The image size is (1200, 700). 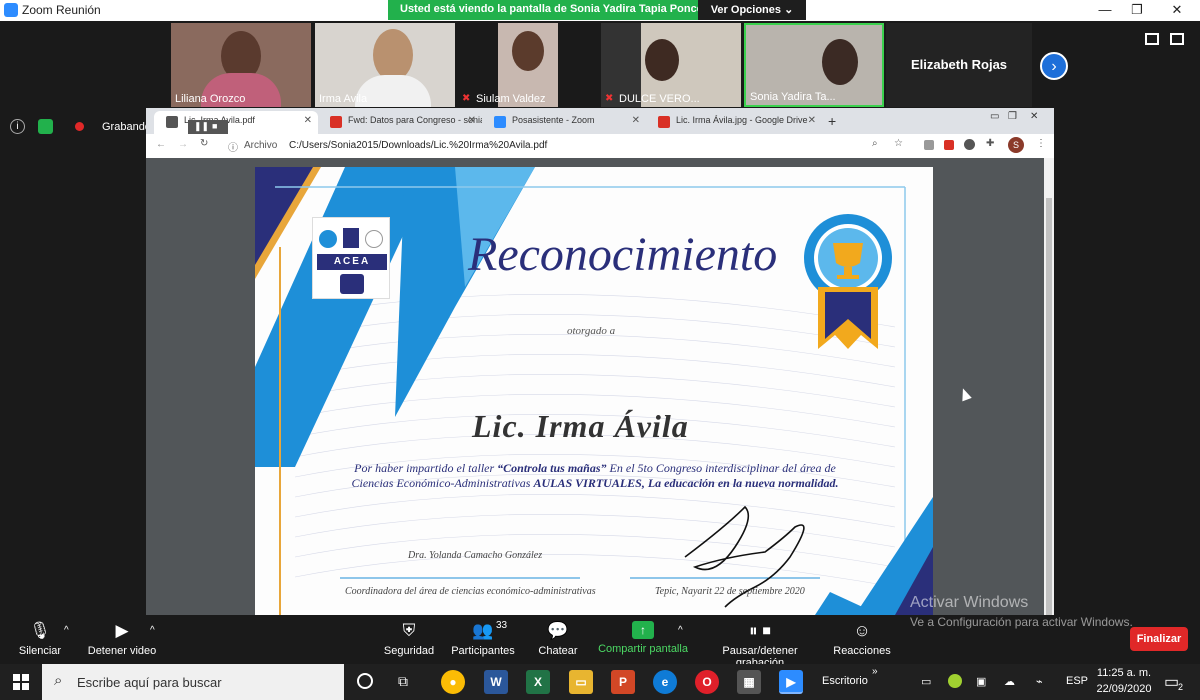 What do you see at coordinates (453, 682) in the screenshot?
I see `chrome-app-icon: ●` at bounding box center [453, 682].